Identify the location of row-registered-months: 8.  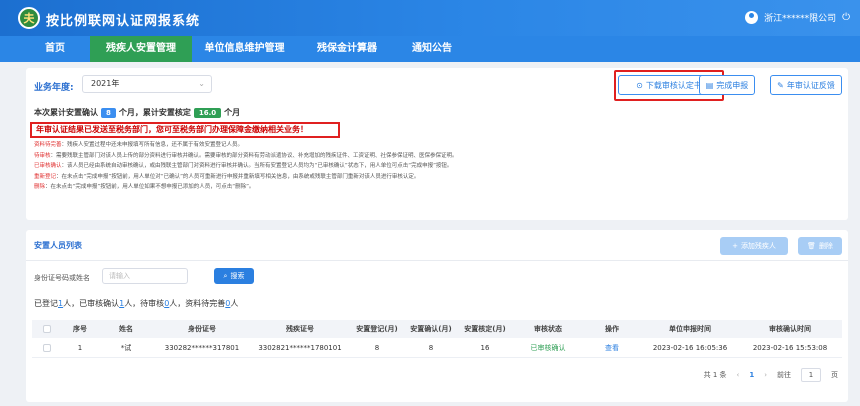
(377, 347).